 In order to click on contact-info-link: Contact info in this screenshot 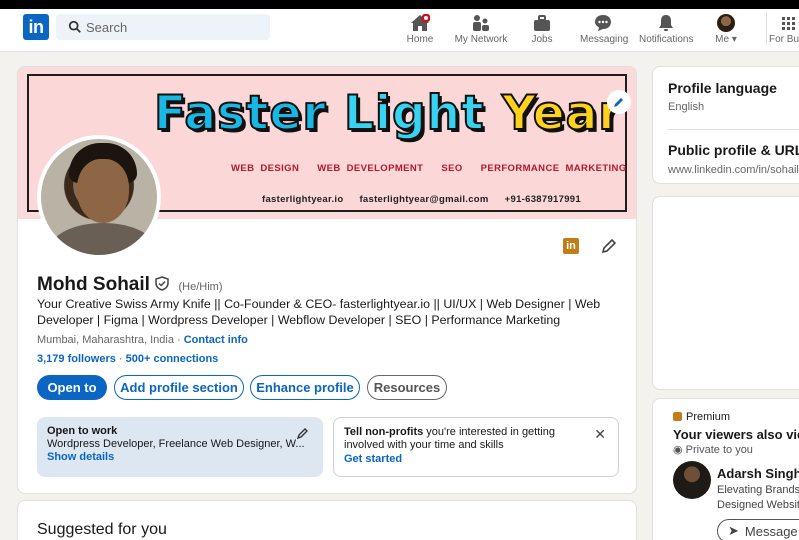, I will do `click(216, 340)`.